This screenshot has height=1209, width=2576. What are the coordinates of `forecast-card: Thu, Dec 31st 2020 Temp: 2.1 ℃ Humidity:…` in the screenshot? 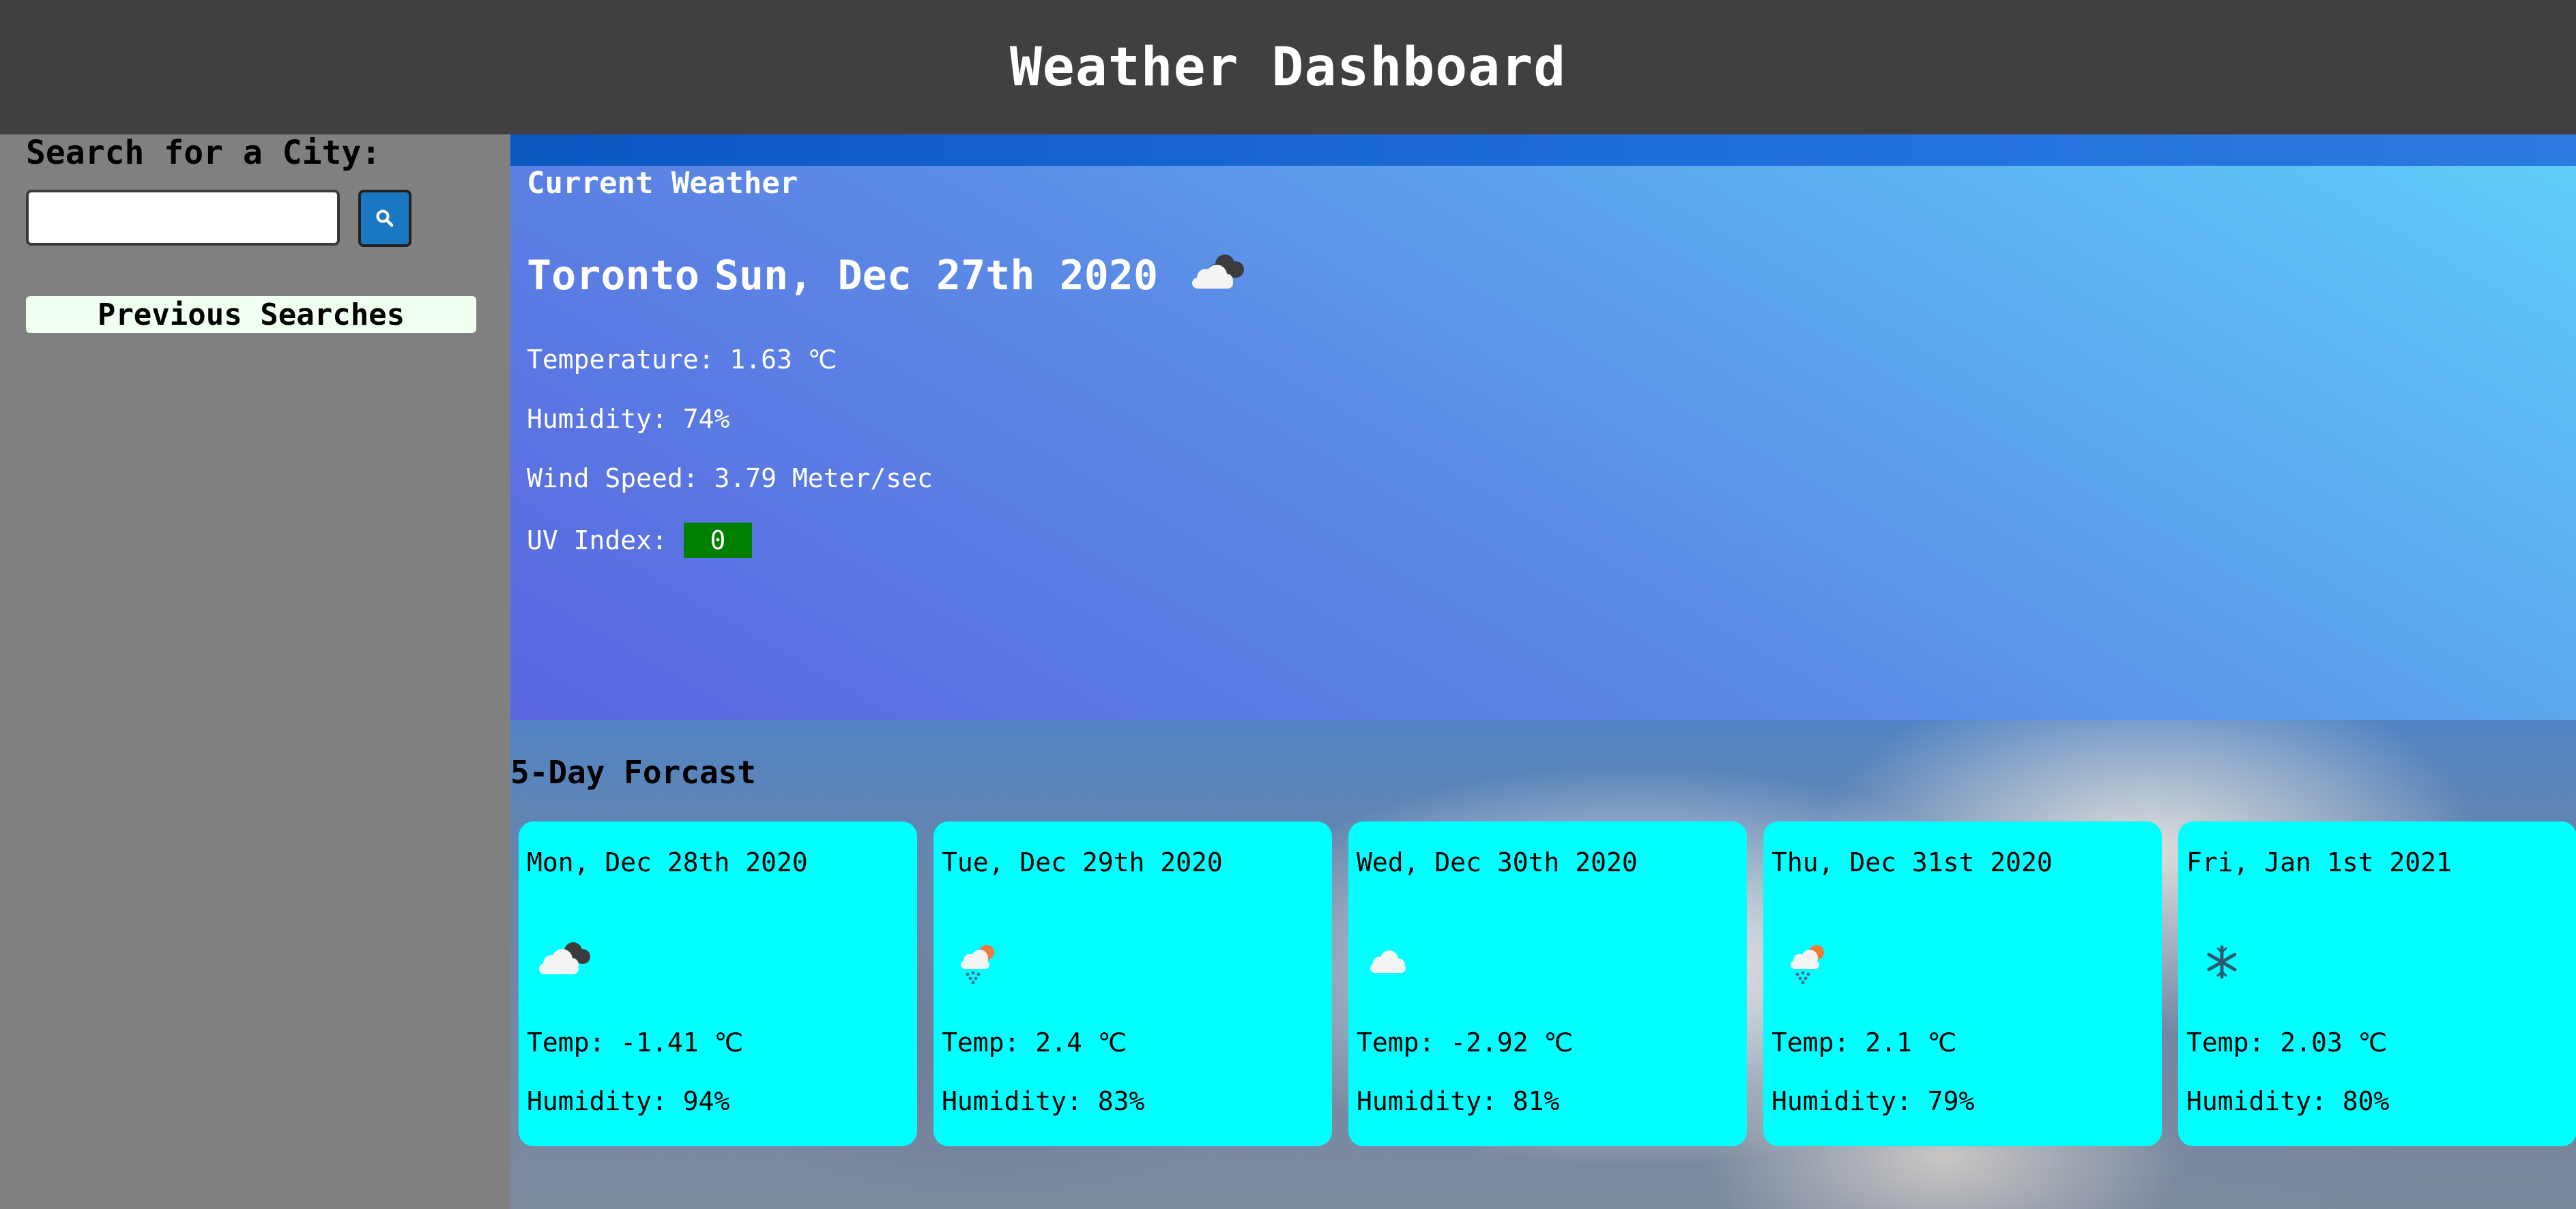 It's located at (1962, 984).